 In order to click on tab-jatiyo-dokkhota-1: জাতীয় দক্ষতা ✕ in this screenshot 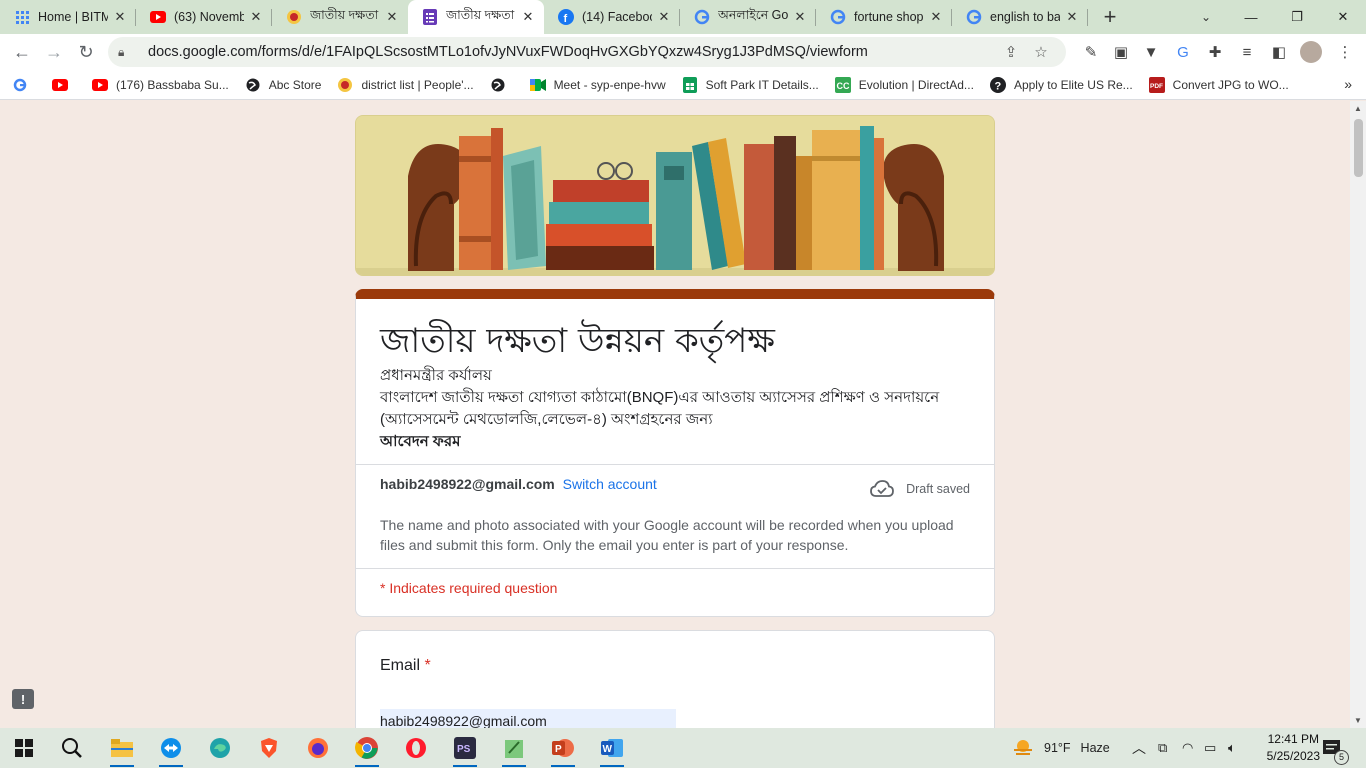, I will do `click(340, 17)`.